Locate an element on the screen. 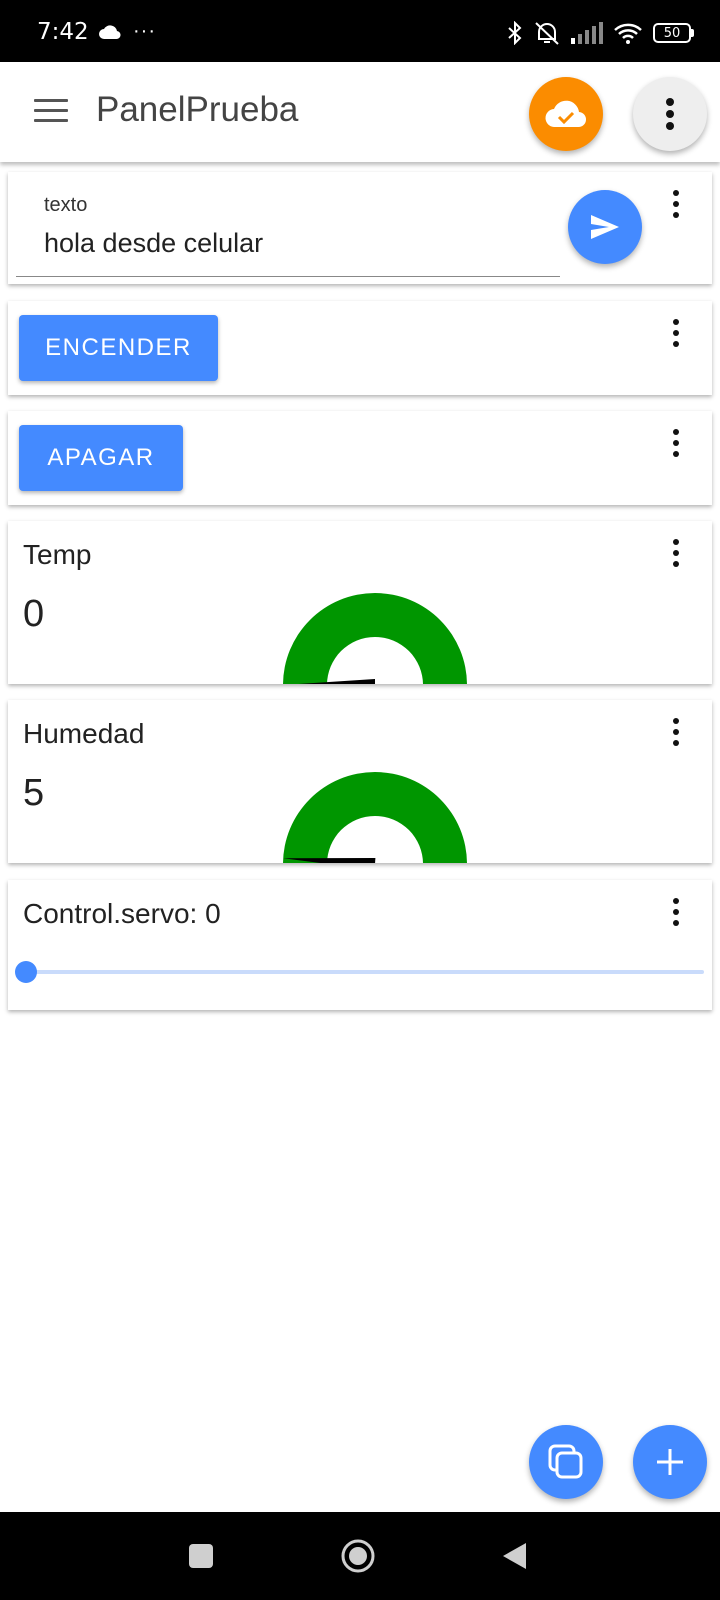  cloud-check-icon is located at coordinates (566, 114).